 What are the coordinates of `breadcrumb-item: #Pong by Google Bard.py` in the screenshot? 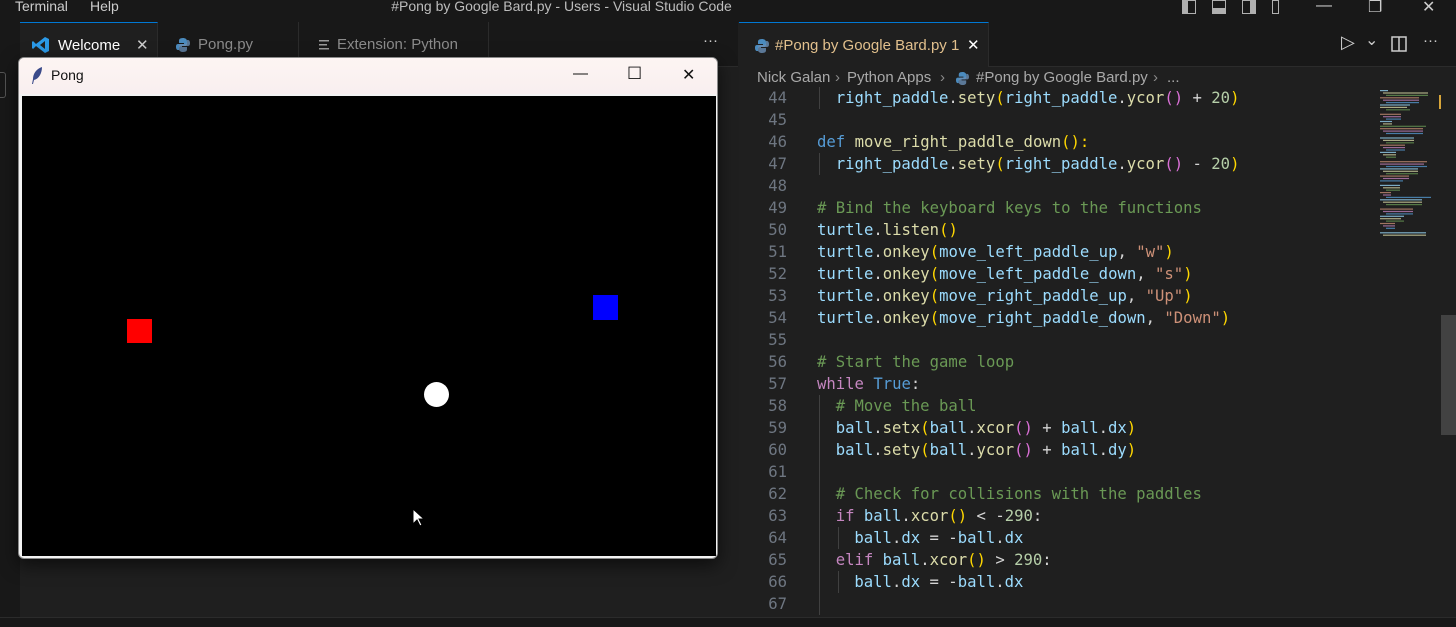 It's located at (1062, 77).